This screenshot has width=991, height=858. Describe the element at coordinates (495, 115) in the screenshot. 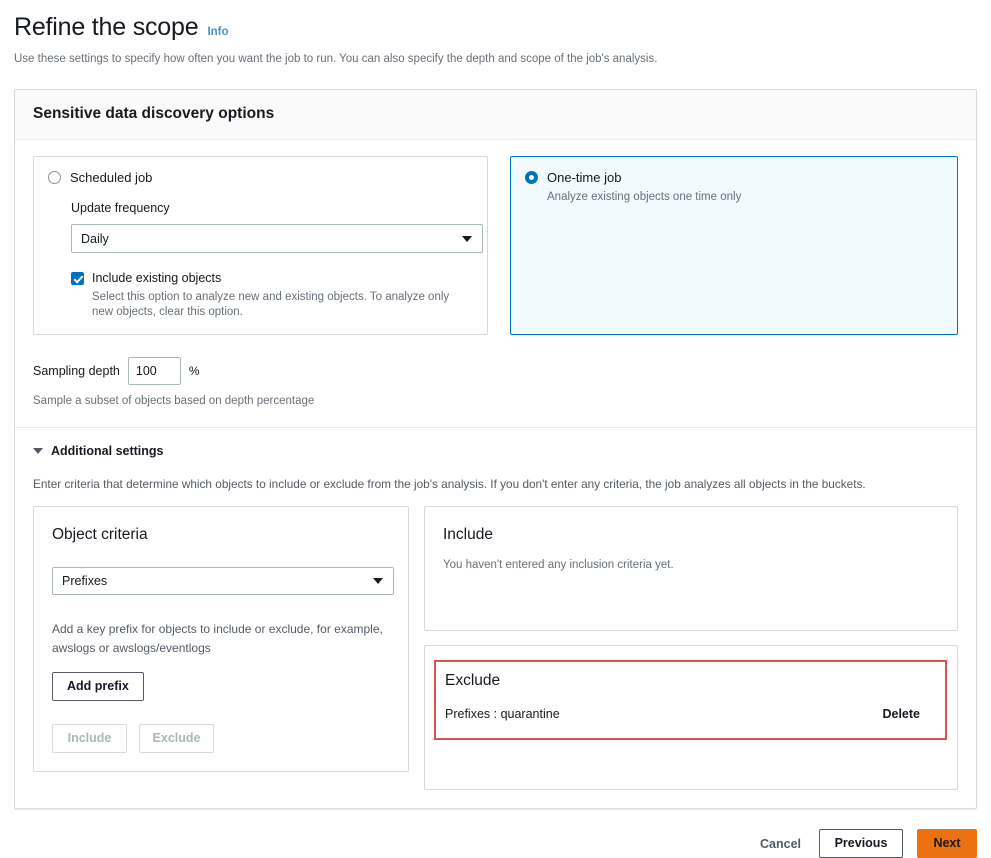

I see `card-header: Sensitive data discovery options` at that location.